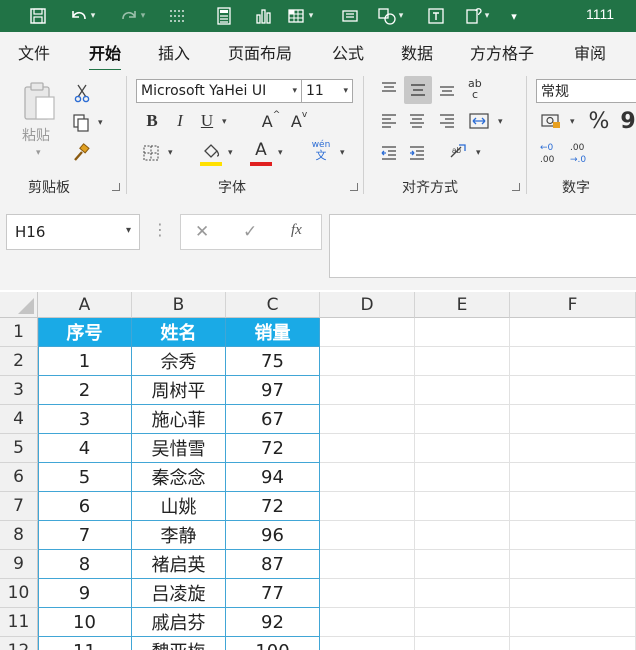 The image size is (636, 650). What do you see at coordinates (573, 593) in the screenshot?
I see `cell-f10` at bounding box center [573, 593].